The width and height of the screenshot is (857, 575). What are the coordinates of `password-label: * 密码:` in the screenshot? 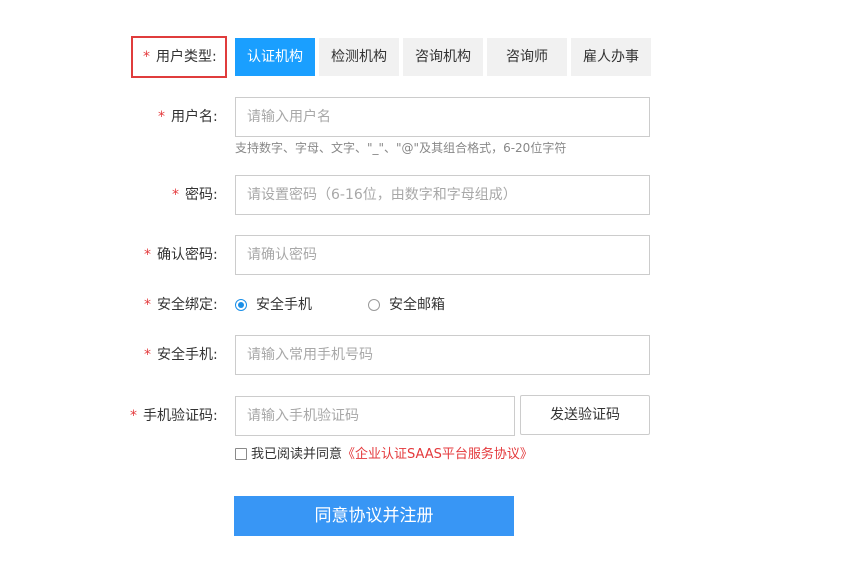 It's located at (195, 195).